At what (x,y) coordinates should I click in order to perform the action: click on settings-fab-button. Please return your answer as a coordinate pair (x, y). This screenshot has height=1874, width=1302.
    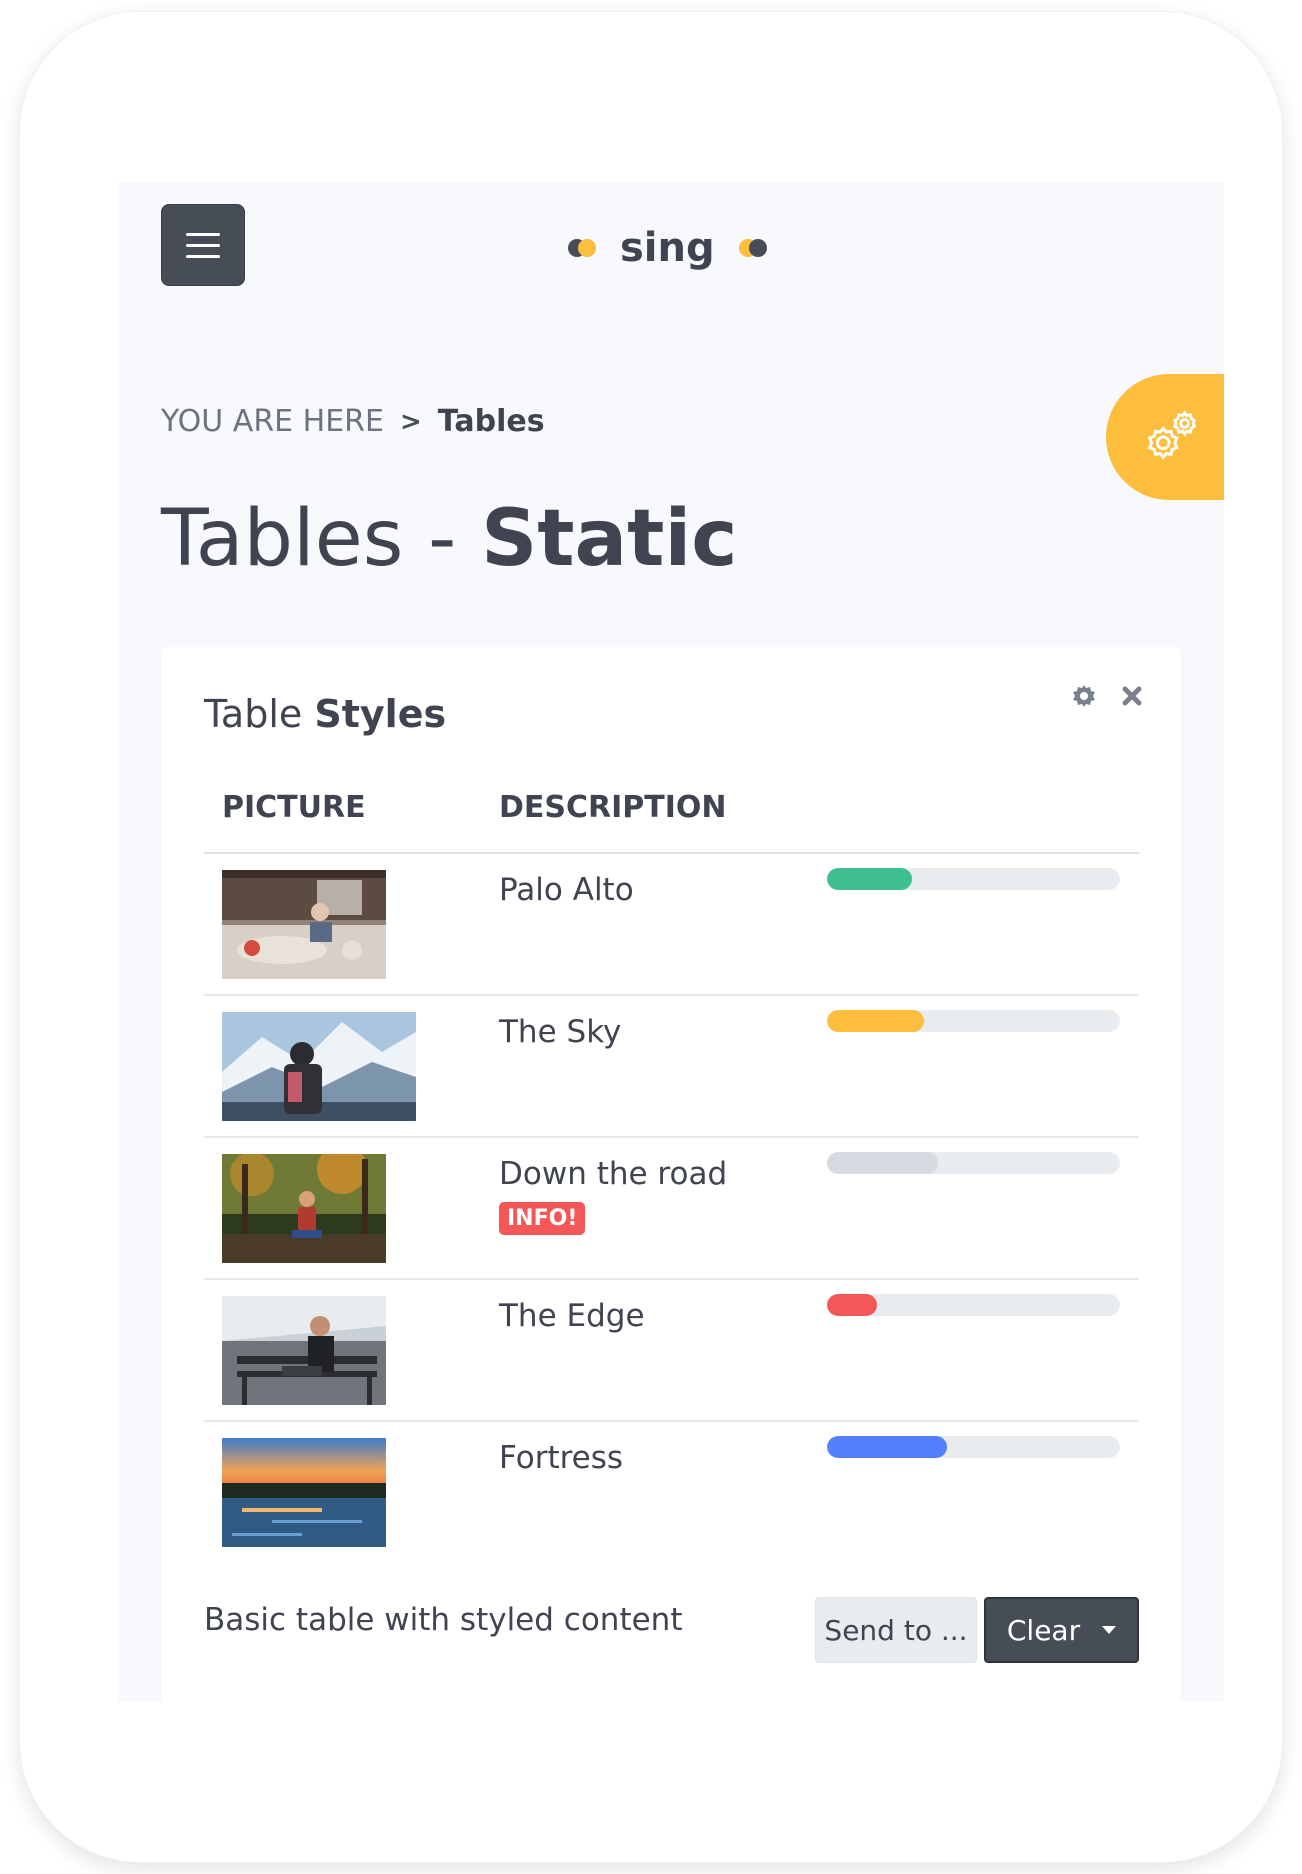
    Looking at the image, I should click on (1165, 437).